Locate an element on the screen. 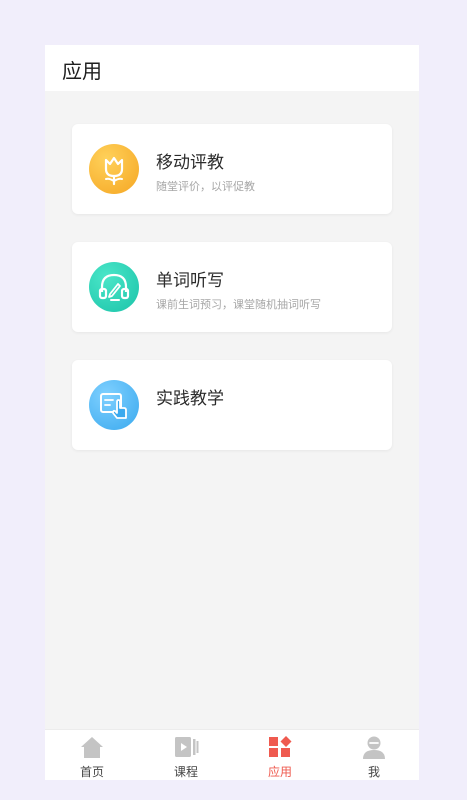 This screenshot has width=467, height=800. page-header: 应用 is located at coordinates (232, 68).